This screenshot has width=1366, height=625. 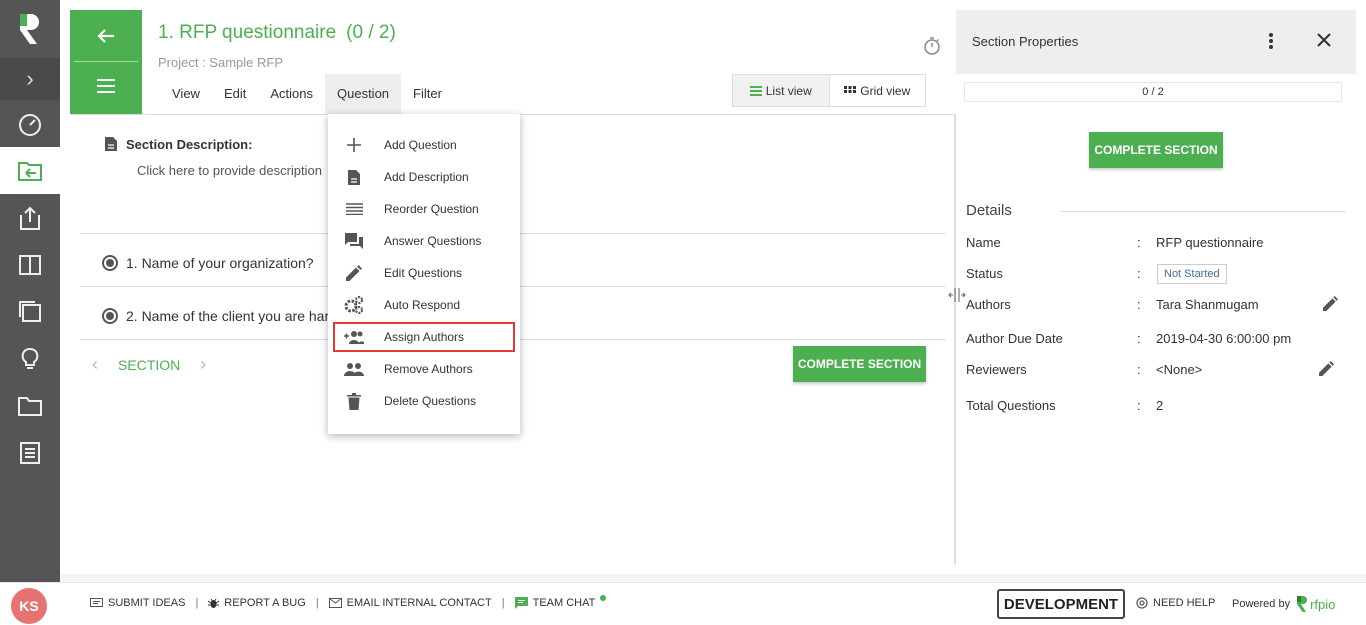 I want to click on previous-section-icon: ‹, so click(x=95, y=364).